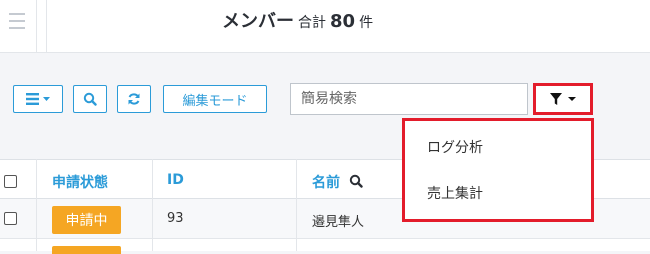 This screenshot has height=254, width=650. I want to click on column-header-status: 申請状態, so click(80, 182).